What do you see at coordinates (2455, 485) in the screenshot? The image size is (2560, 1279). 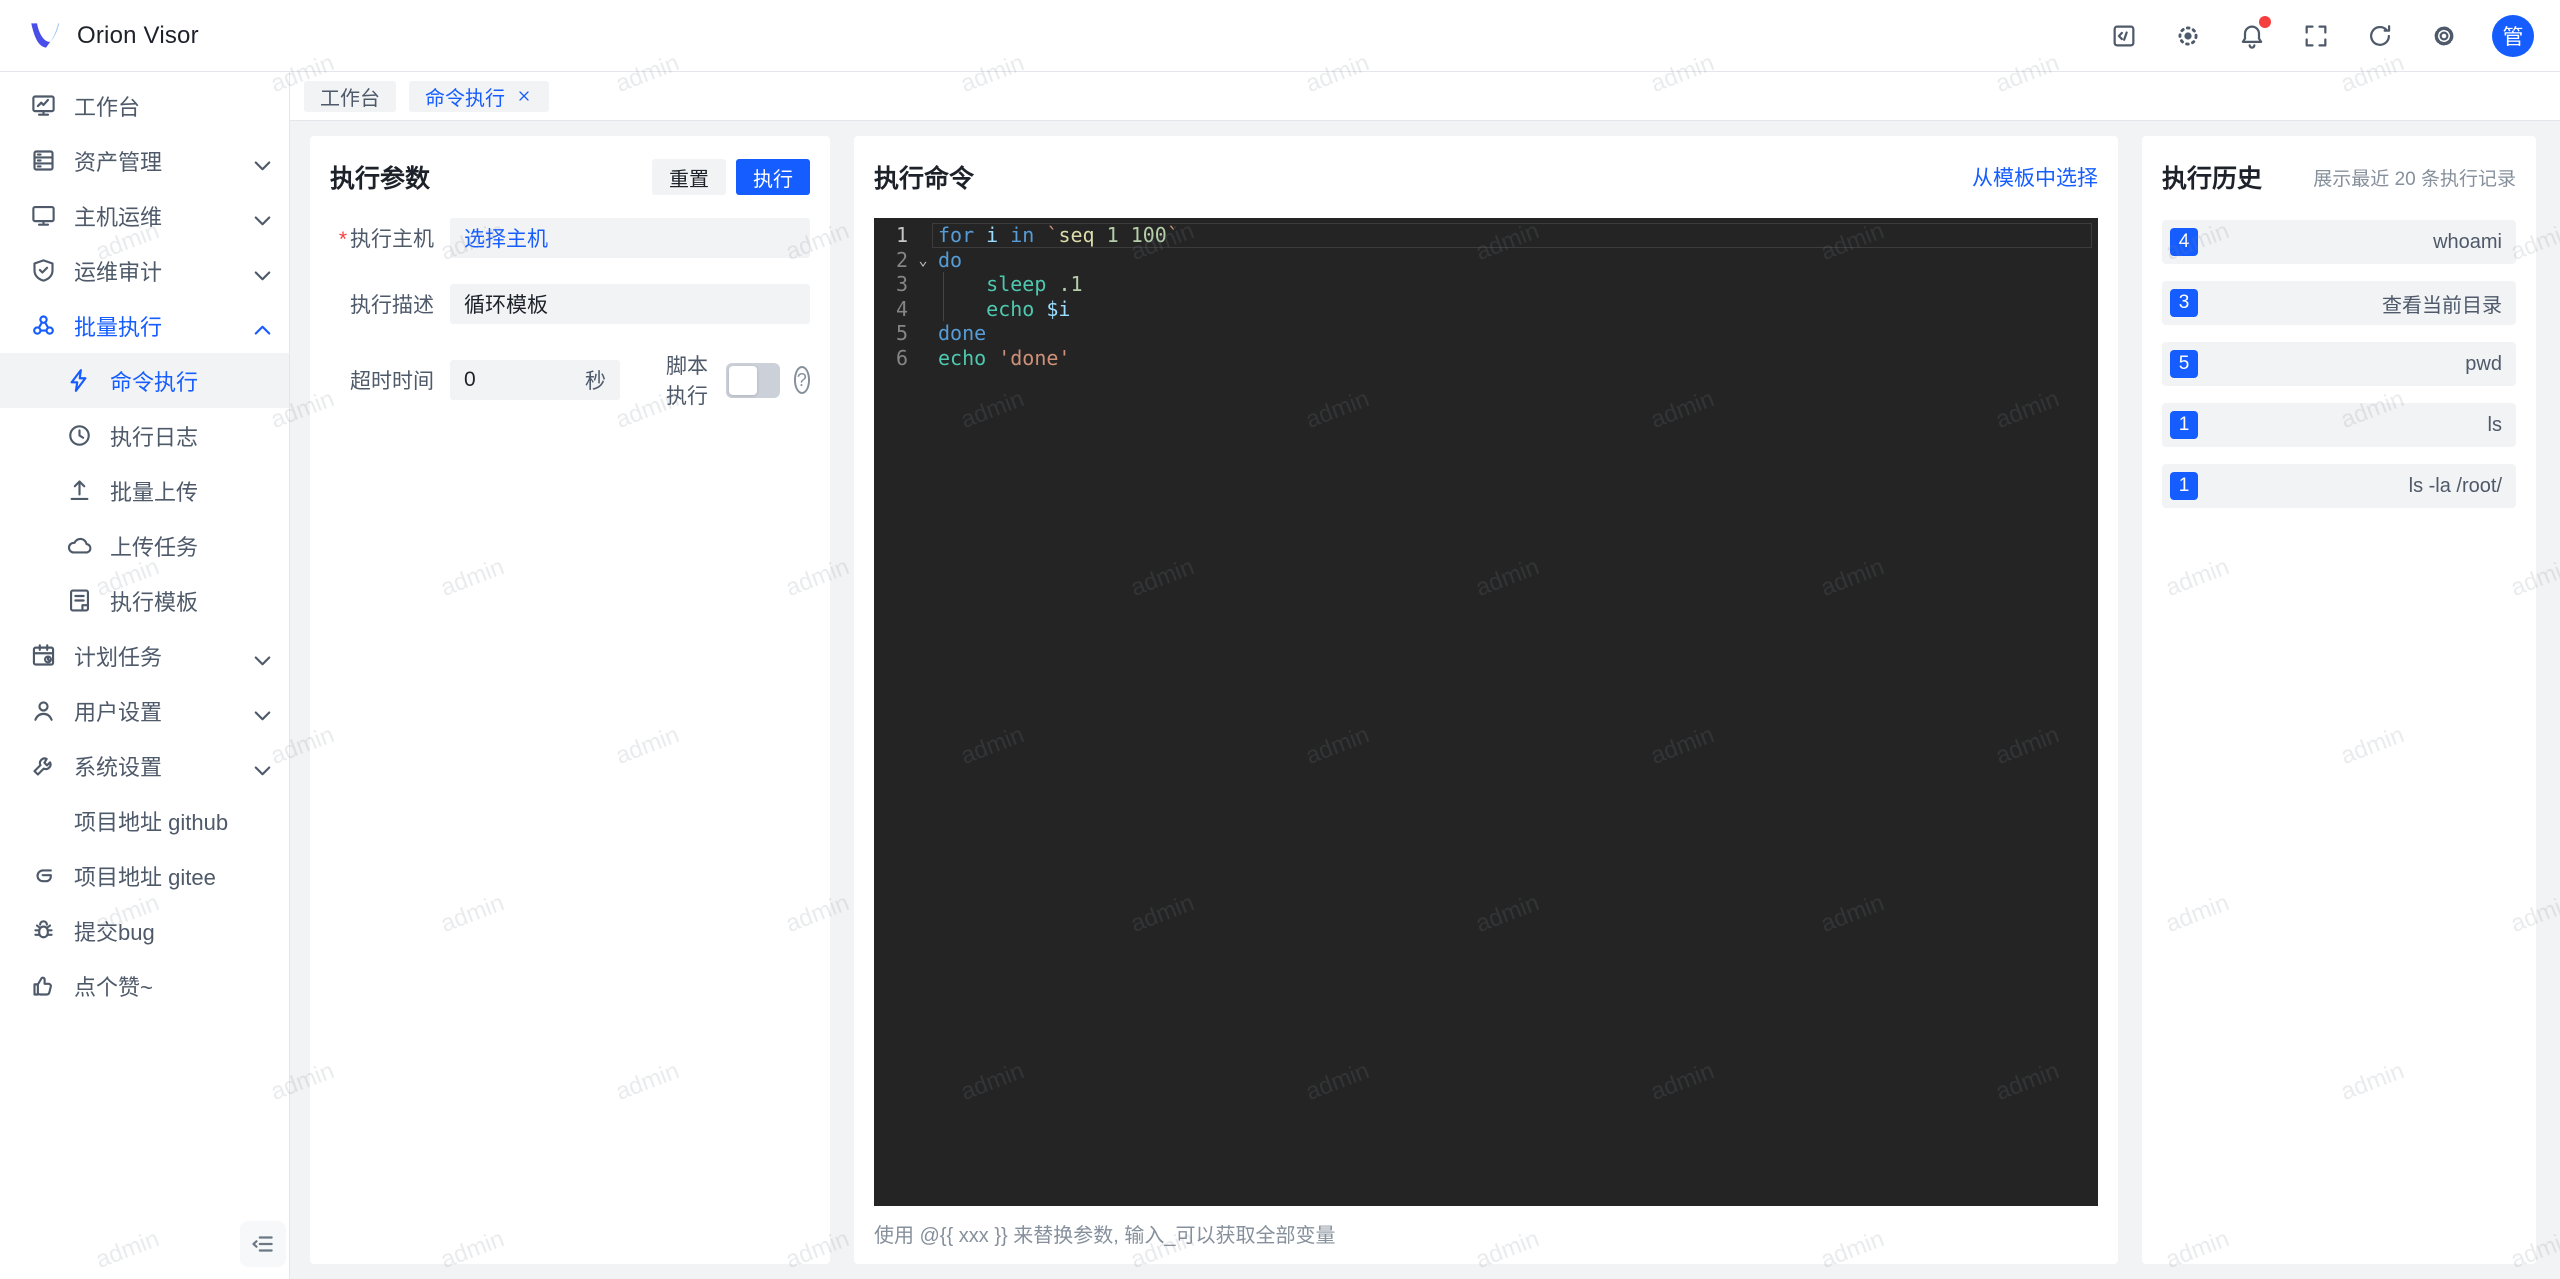 I see `history-command: ls -la /root/` at bounding box center [2455, 485].